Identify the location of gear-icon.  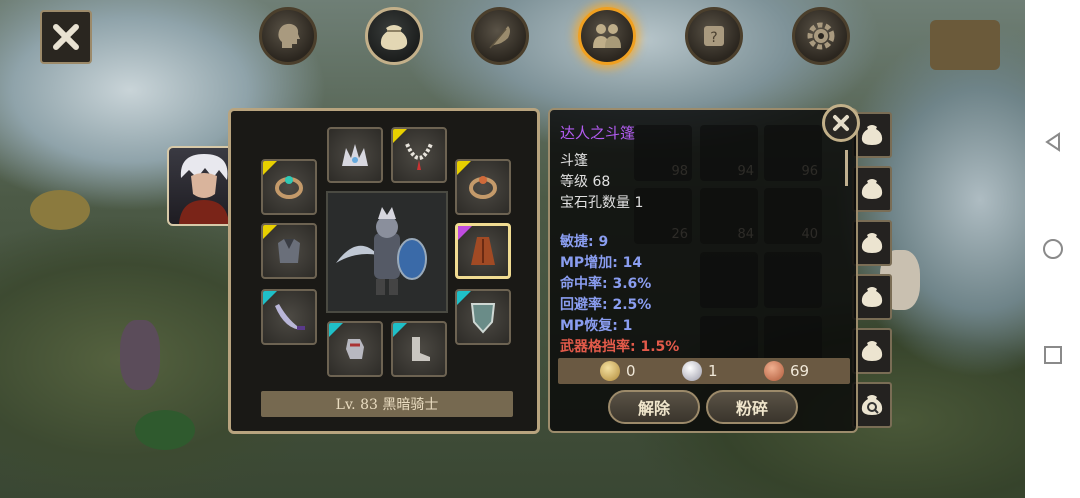
(821, 36).